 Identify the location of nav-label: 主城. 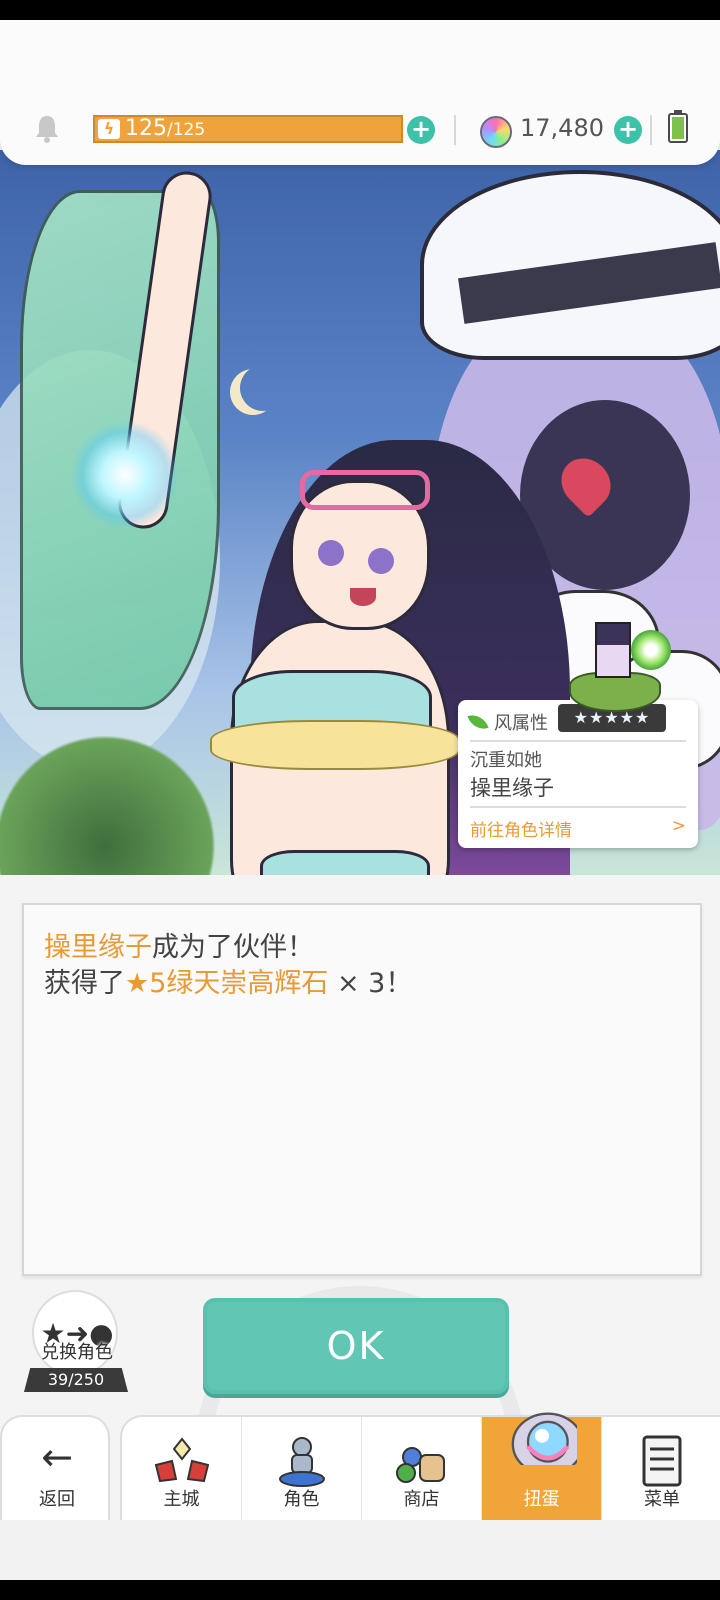
(181, 1499).